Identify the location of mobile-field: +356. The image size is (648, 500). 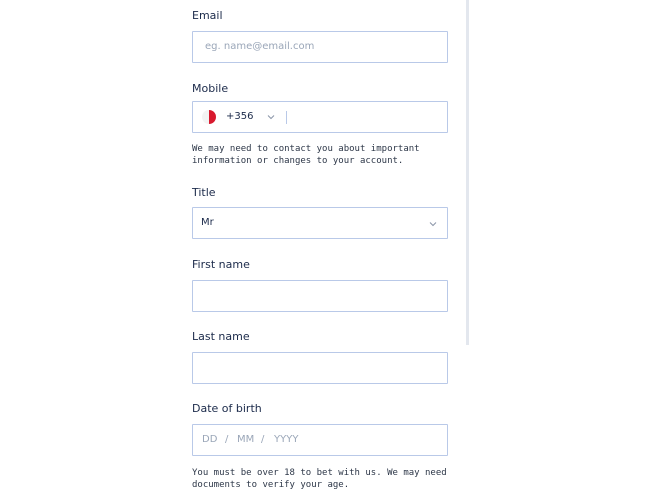
(320, 117).